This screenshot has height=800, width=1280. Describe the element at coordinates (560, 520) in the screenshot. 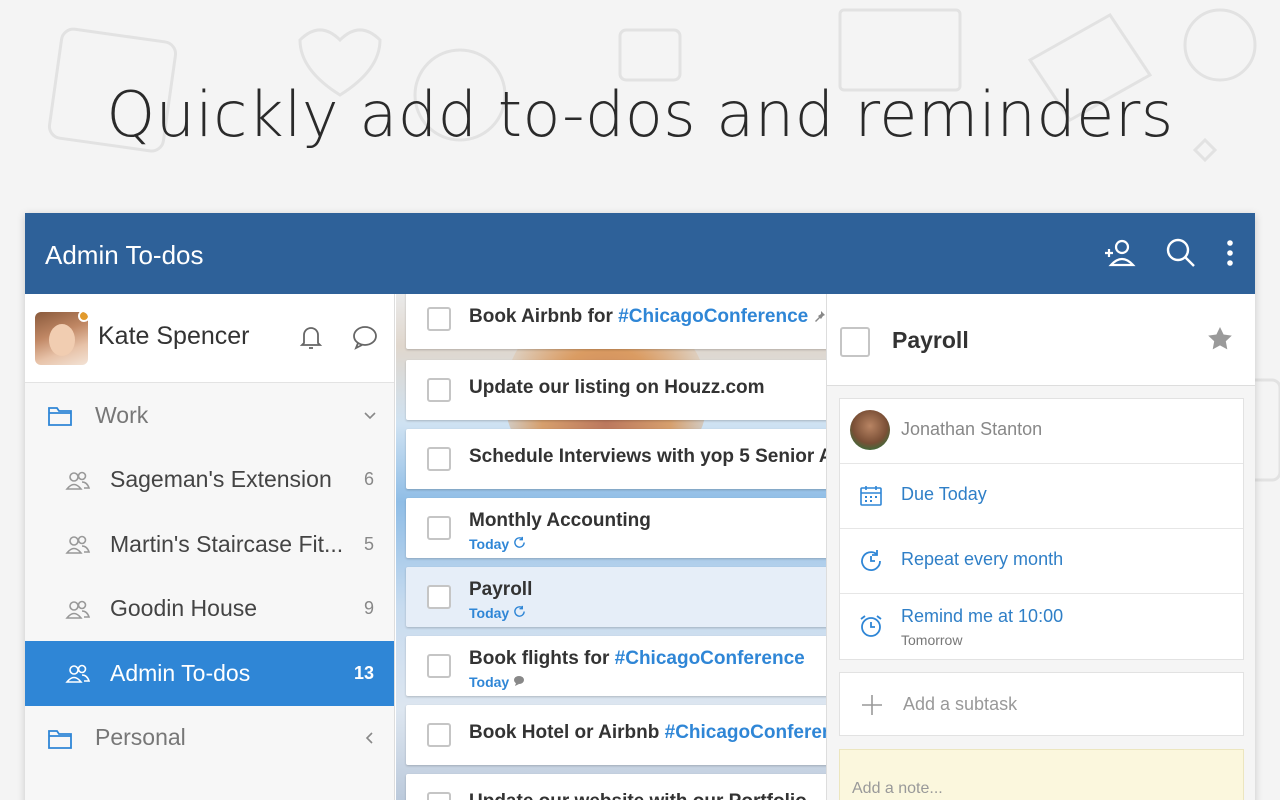

I see `task-title: Monthly Accounting` at that location.